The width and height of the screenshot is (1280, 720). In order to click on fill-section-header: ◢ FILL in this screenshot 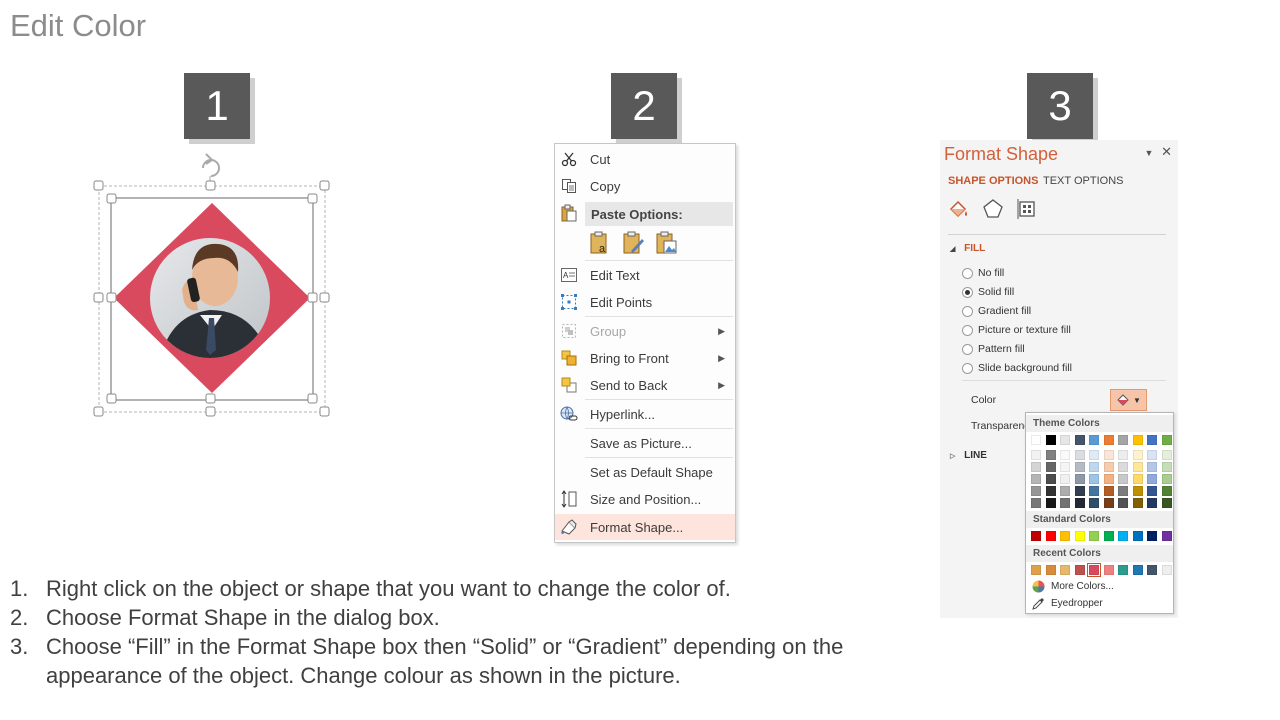, I will do `click(967, 248)`.